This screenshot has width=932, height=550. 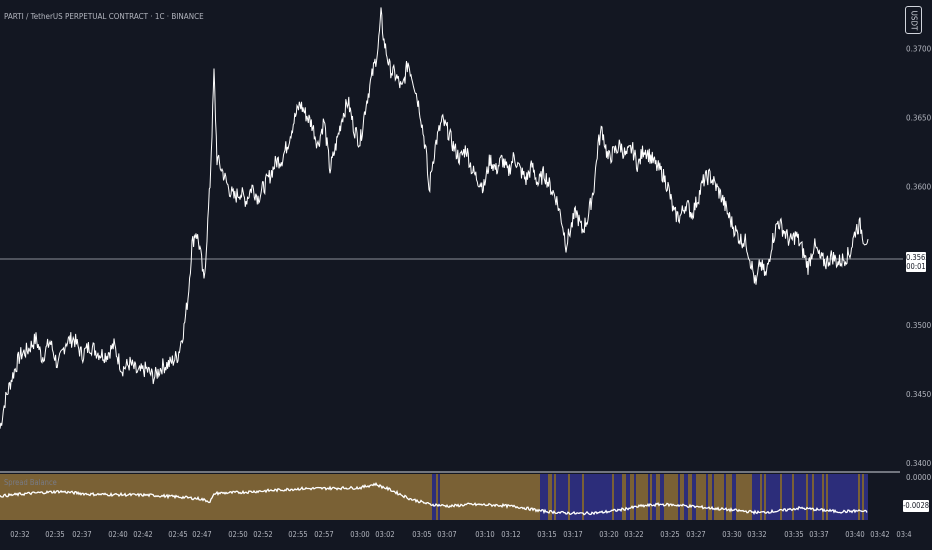 What do you see at coordinates (142, 534) in the screenshot?
I see `x-tick-label: 02:42` at bounding box center [142, 534].